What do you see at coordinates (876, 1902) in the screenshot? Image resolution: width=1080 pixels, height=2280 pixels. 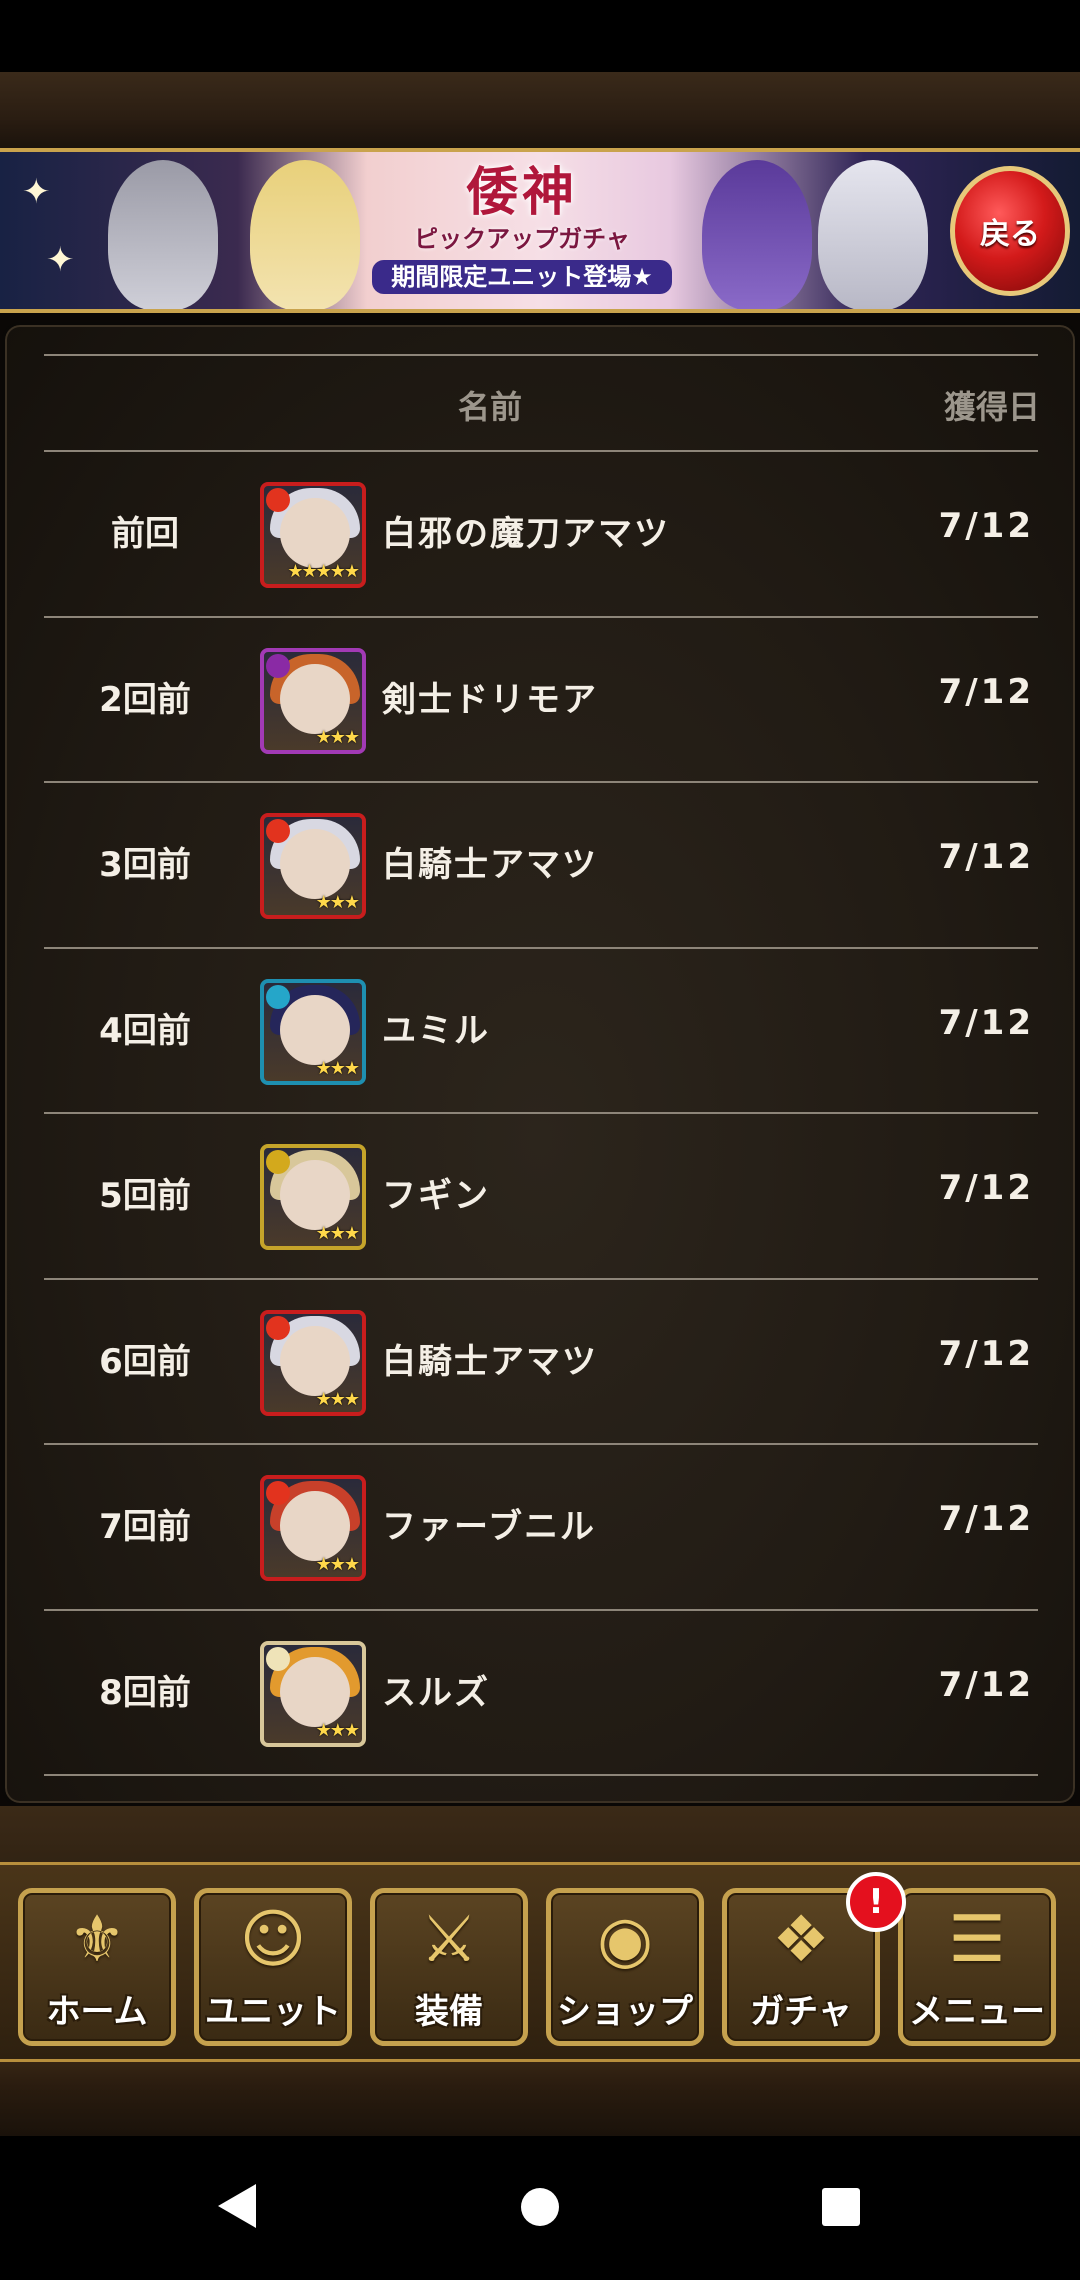 I see `notification-badge: !` at bounding box center [876, 1902].